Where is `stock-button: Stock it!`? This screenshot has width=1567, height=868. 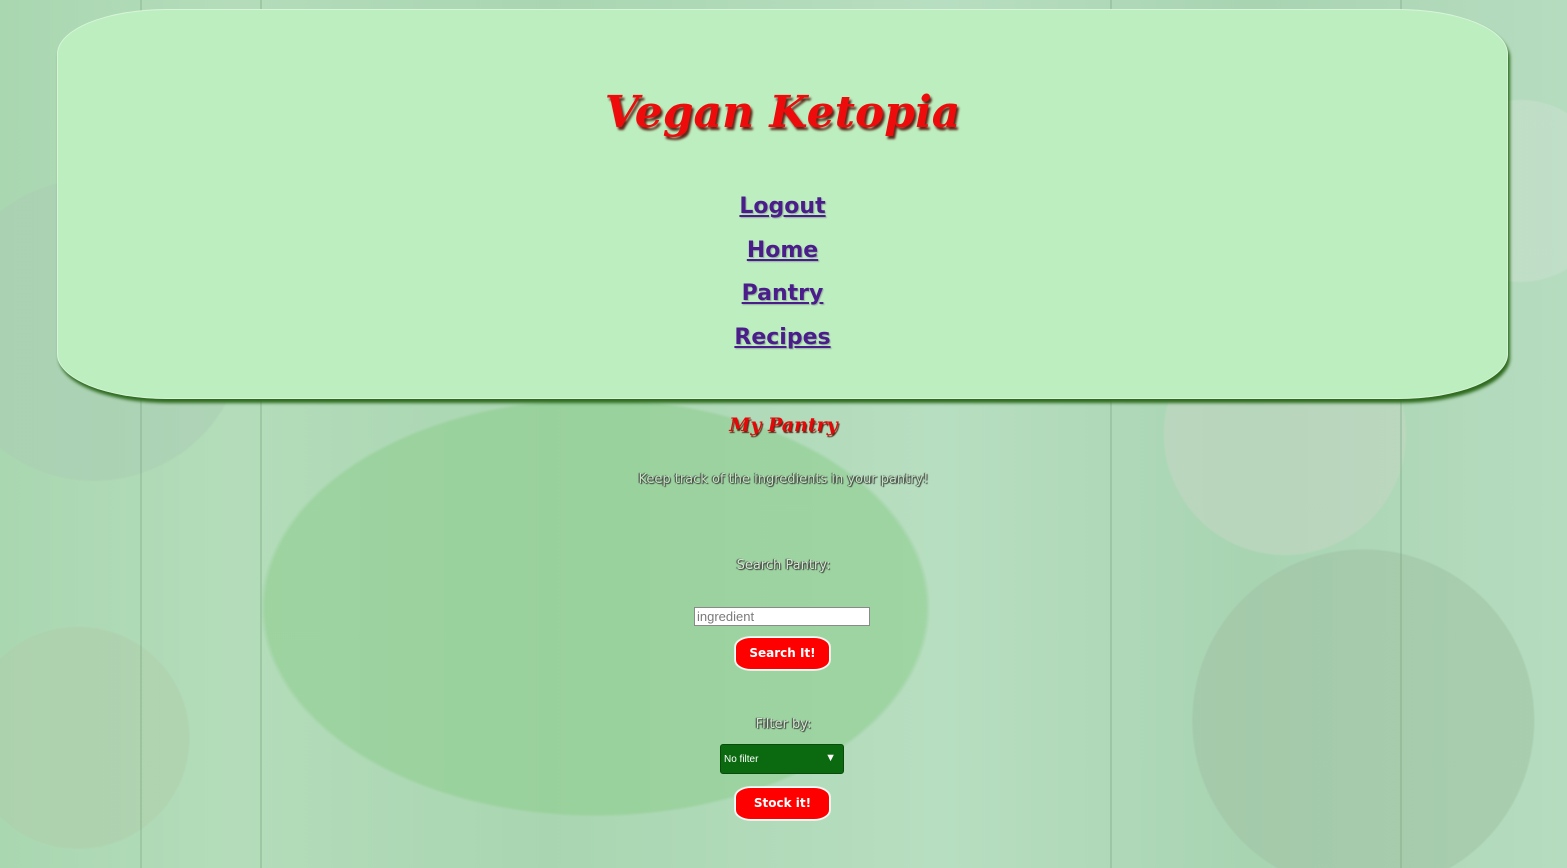
stock-button: Stock it! is located at coordinates (782, 803).